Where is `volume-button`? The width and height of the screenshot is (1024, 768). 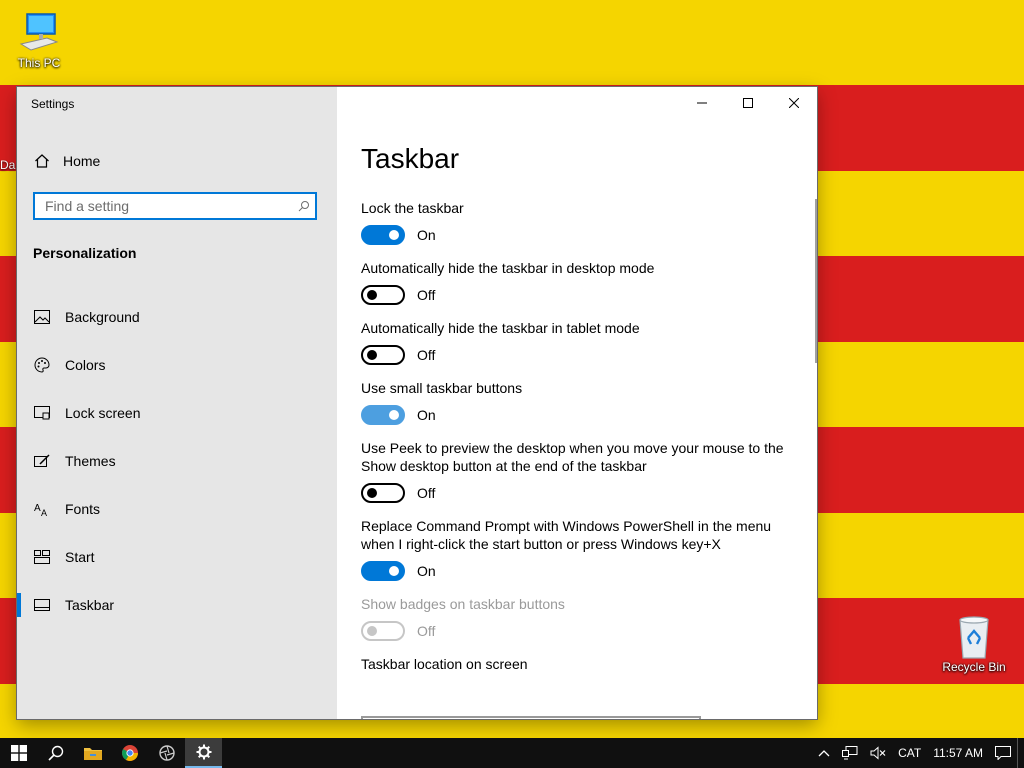 volume-button is located at coordinates (878, 753).